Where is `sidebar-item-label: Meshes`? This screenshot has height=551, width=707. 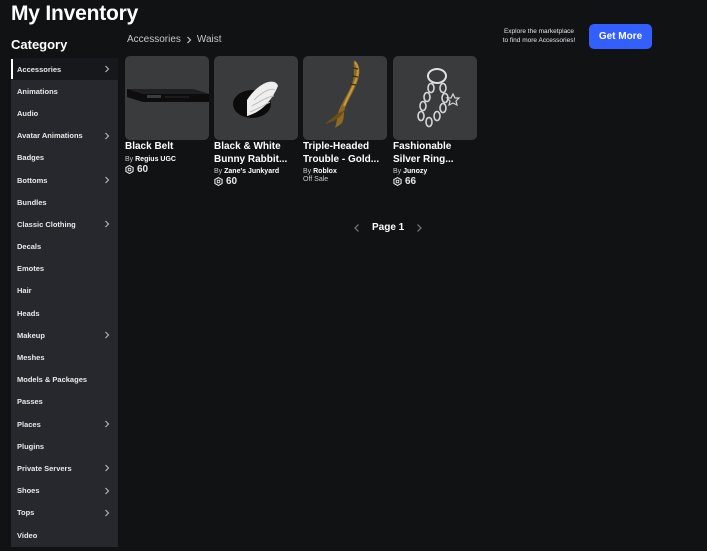
sidebar-item-label: Meshes is located at coordinates (31, 358).